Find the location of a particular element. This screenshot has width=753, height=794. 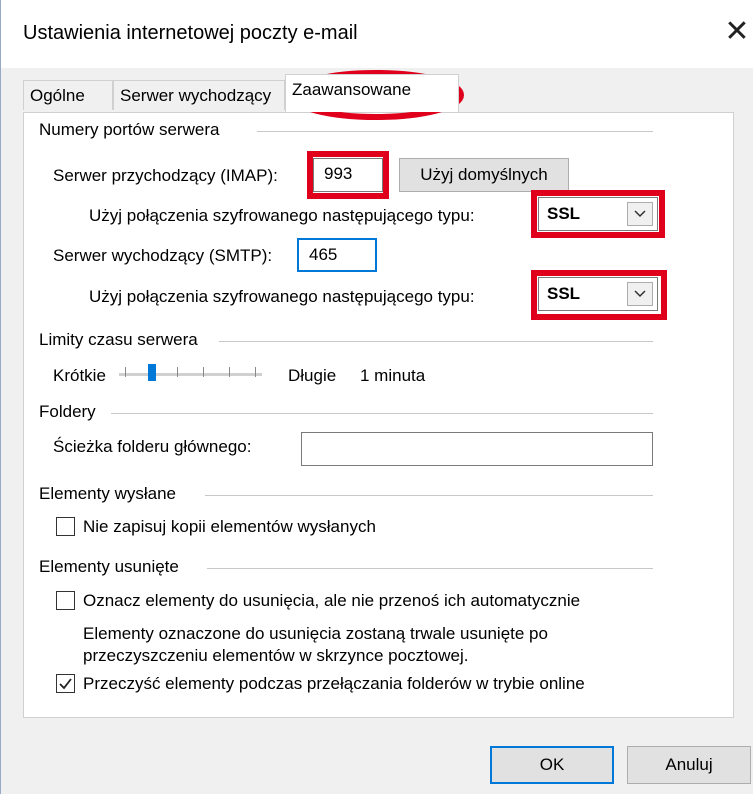

use-defaults-button: Użyj domyślnych is located at coordinates (484, 175).